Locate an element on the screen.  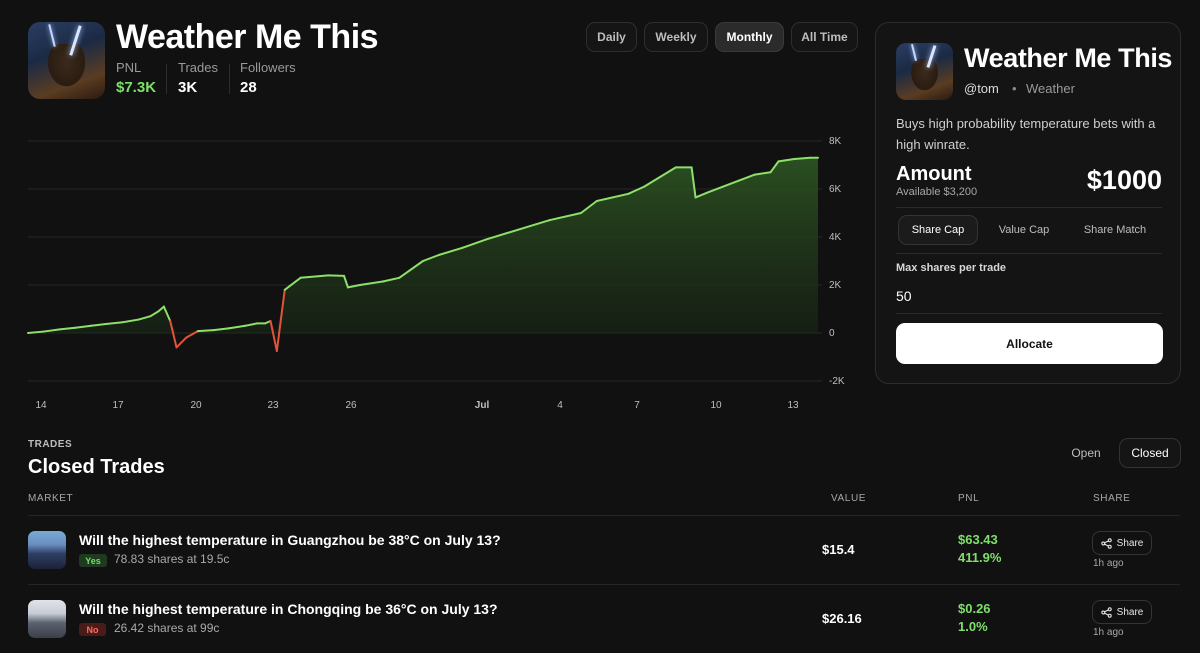
trader-name: Weather Me This is located at coordinates (1068, 58).